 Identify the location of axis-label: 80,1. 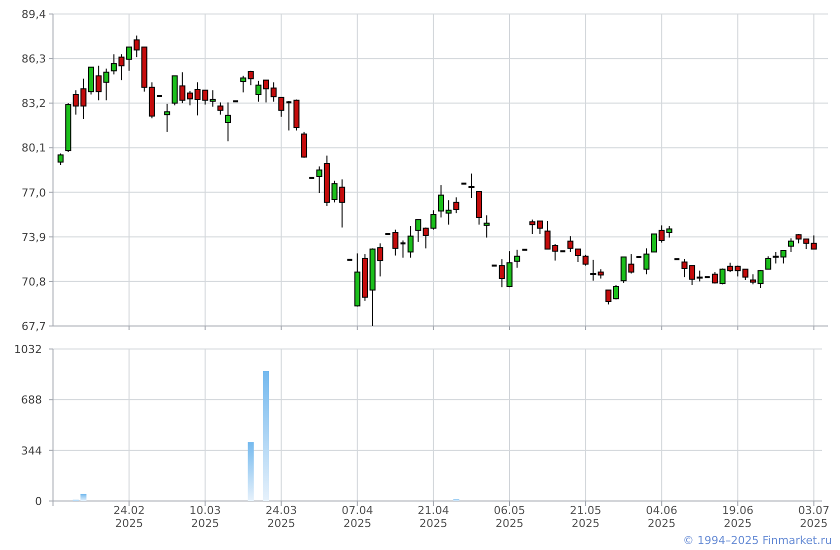
(34, 148).